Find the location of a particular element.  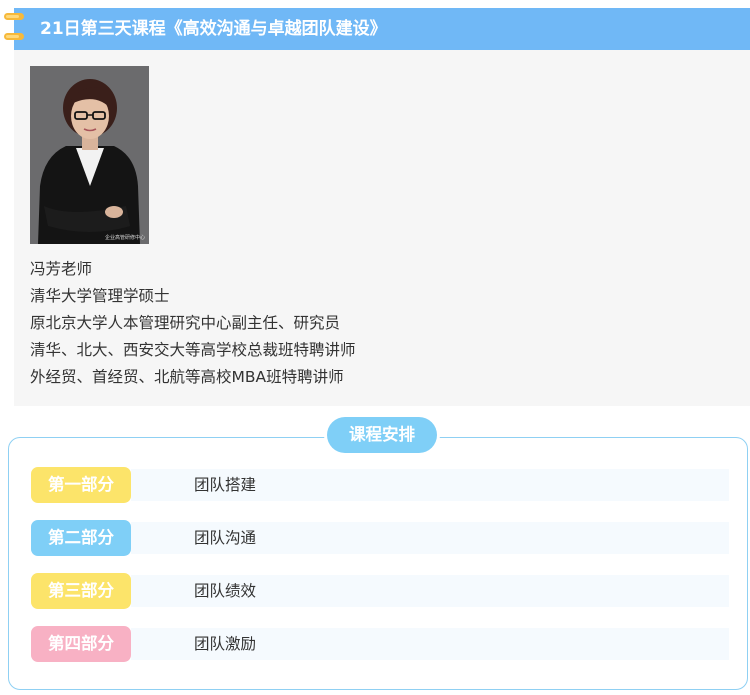

schedule-row: 第二部分 团队沟通 is located at coordinates (380, 538).